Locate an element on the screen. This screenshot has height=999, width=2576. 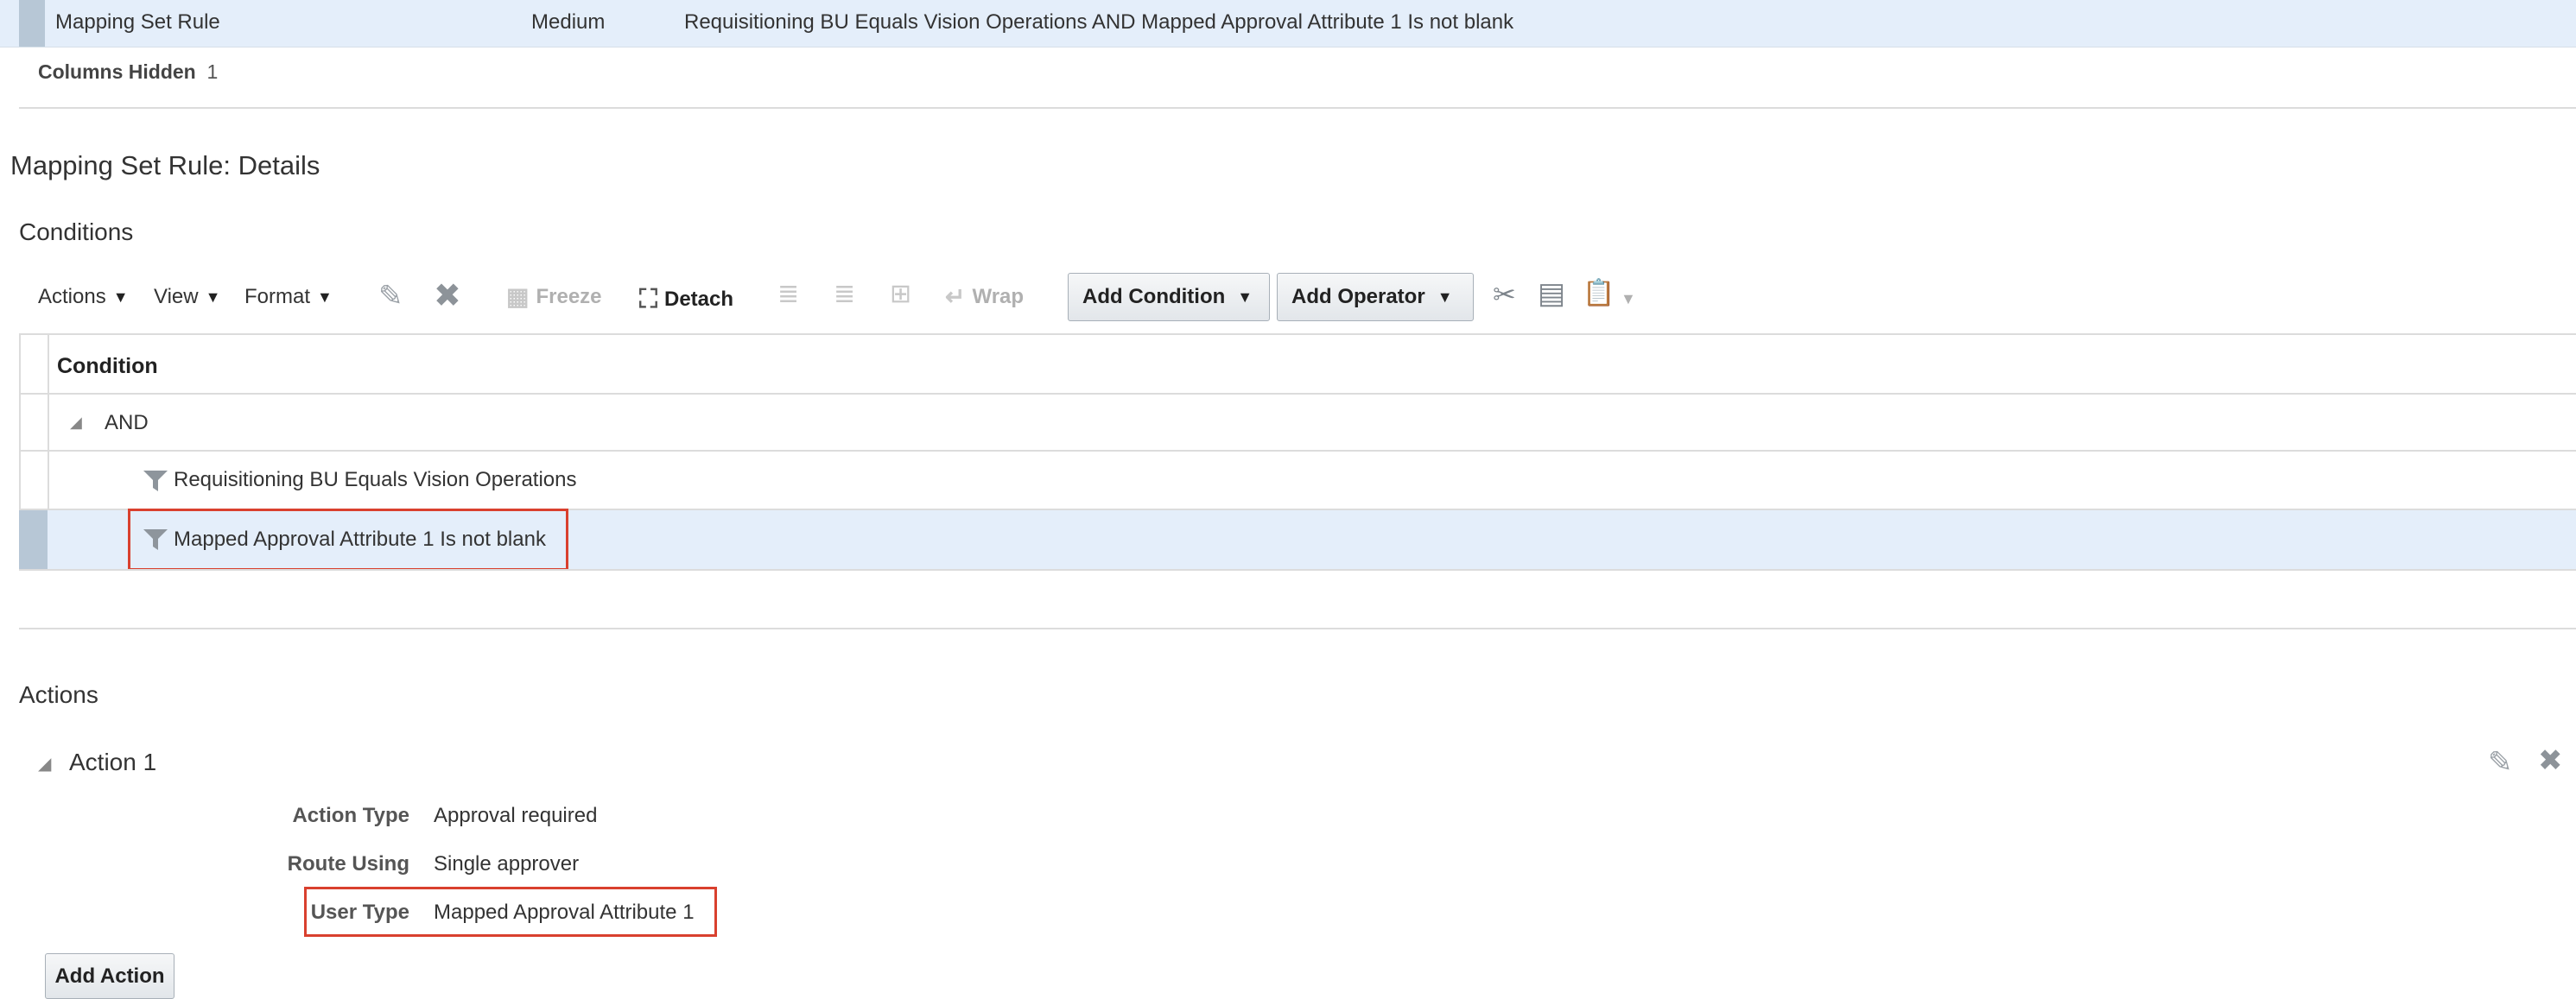
detach-icon: ⛶ is located at coordinates (648, 299).